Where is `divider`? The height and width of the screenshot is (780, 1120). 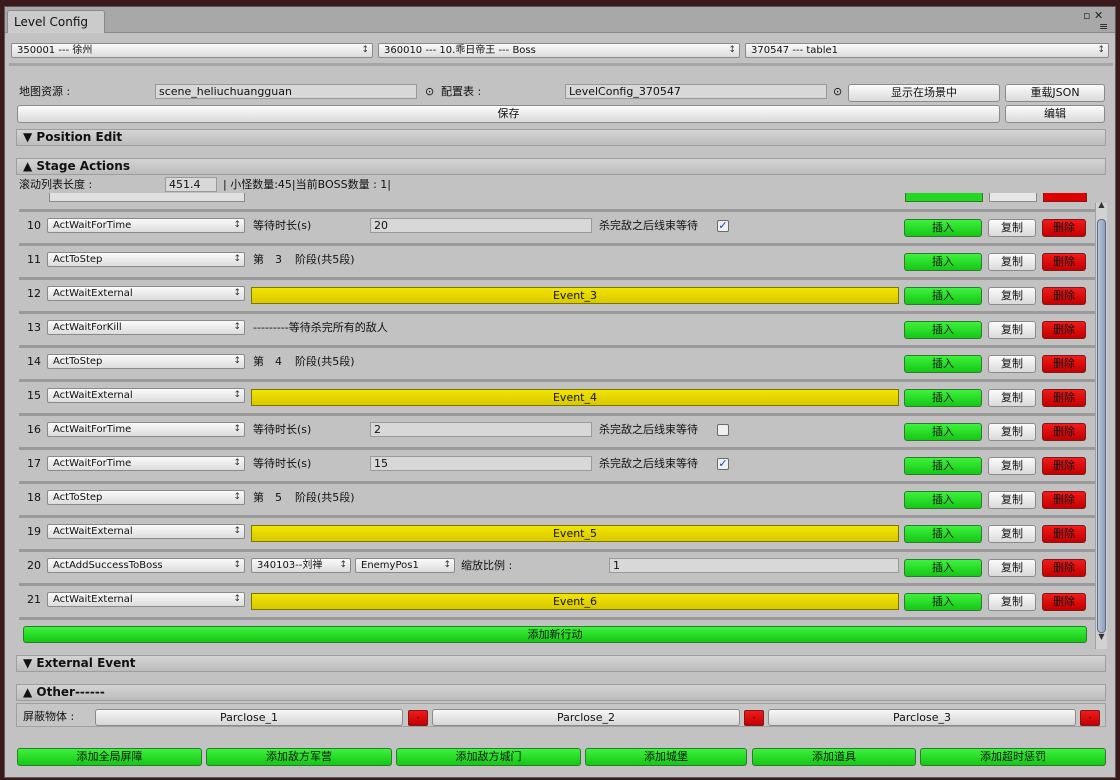
divider is located at coordinates (561, 64).